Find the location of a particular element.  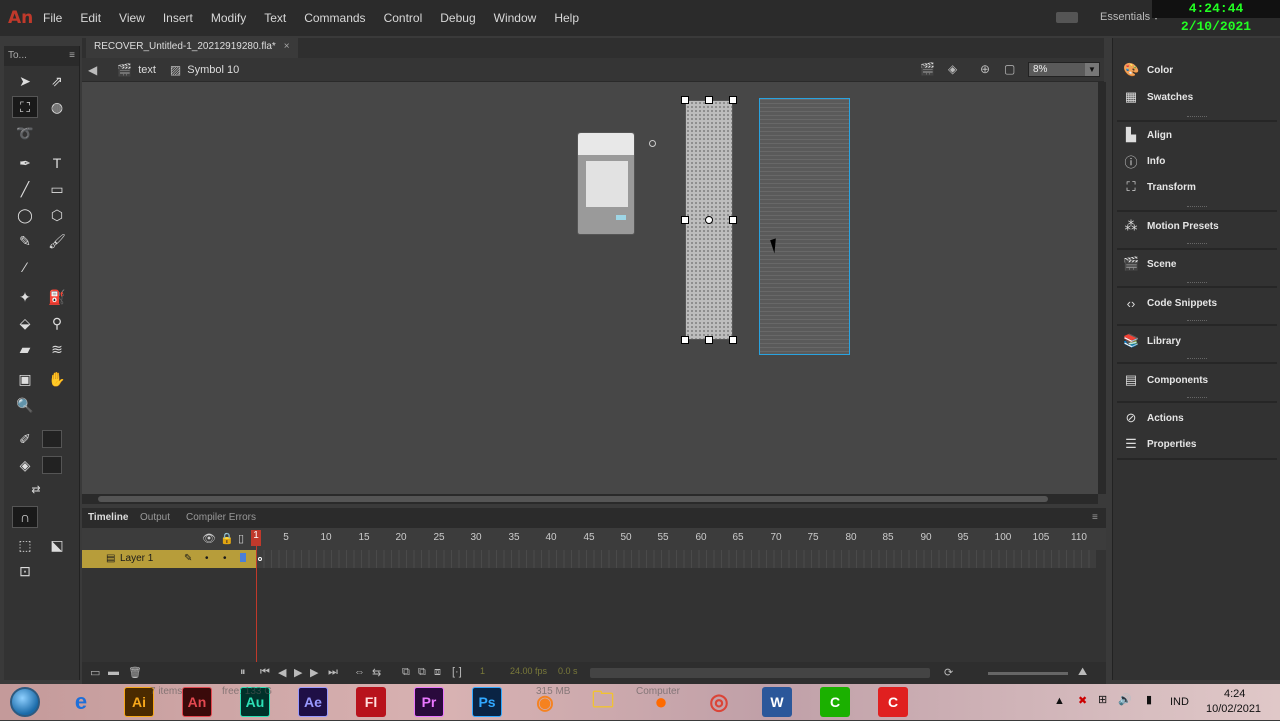

keyframe is located at coordinates (260, 559).